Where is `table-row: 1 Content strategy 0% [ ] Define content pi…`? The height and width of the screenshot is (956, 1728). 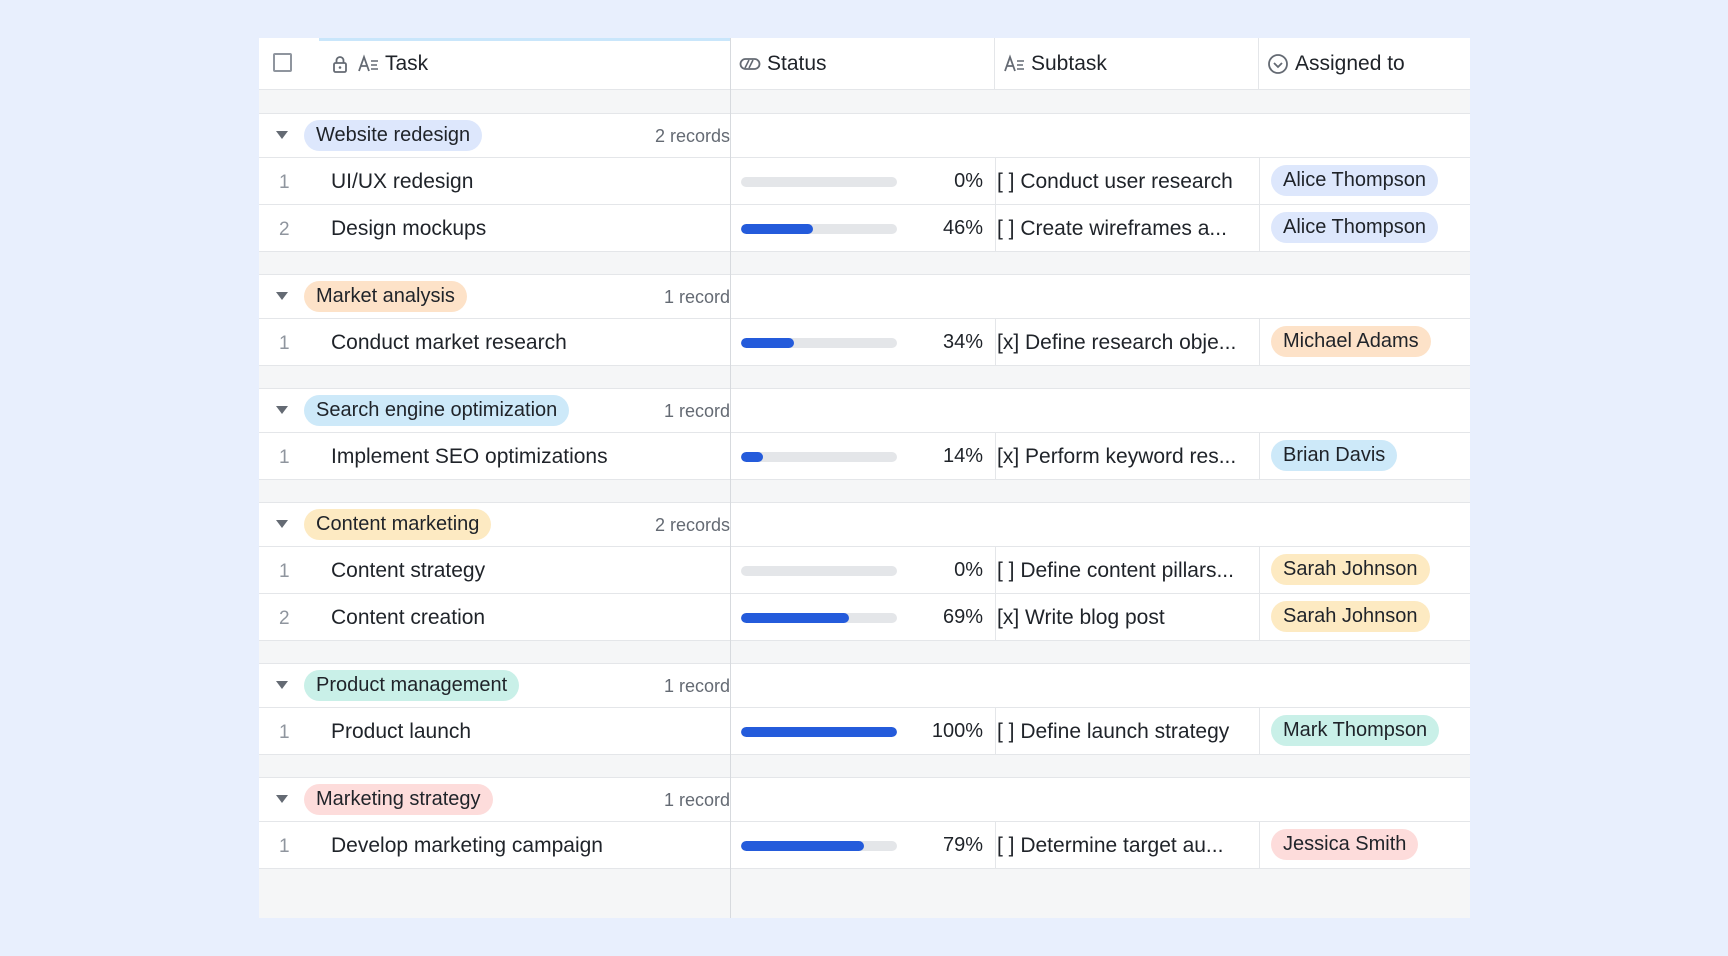 table-row: 1 Content strategy 0% [ ] Define content pi… is located at coordinates (864, 570).